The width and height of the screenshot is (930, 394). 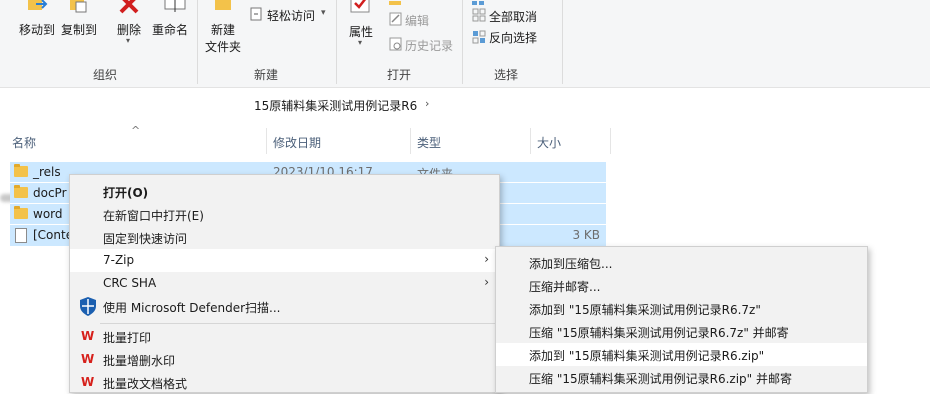 What do you see at coordinates (681, 377) in the screenshot?
I see `submenu-item-compress-zip-email: 压缩 "15原辅料集采测试用例记录R6.zip" 并邮寄` at bounding box center [681, 377].